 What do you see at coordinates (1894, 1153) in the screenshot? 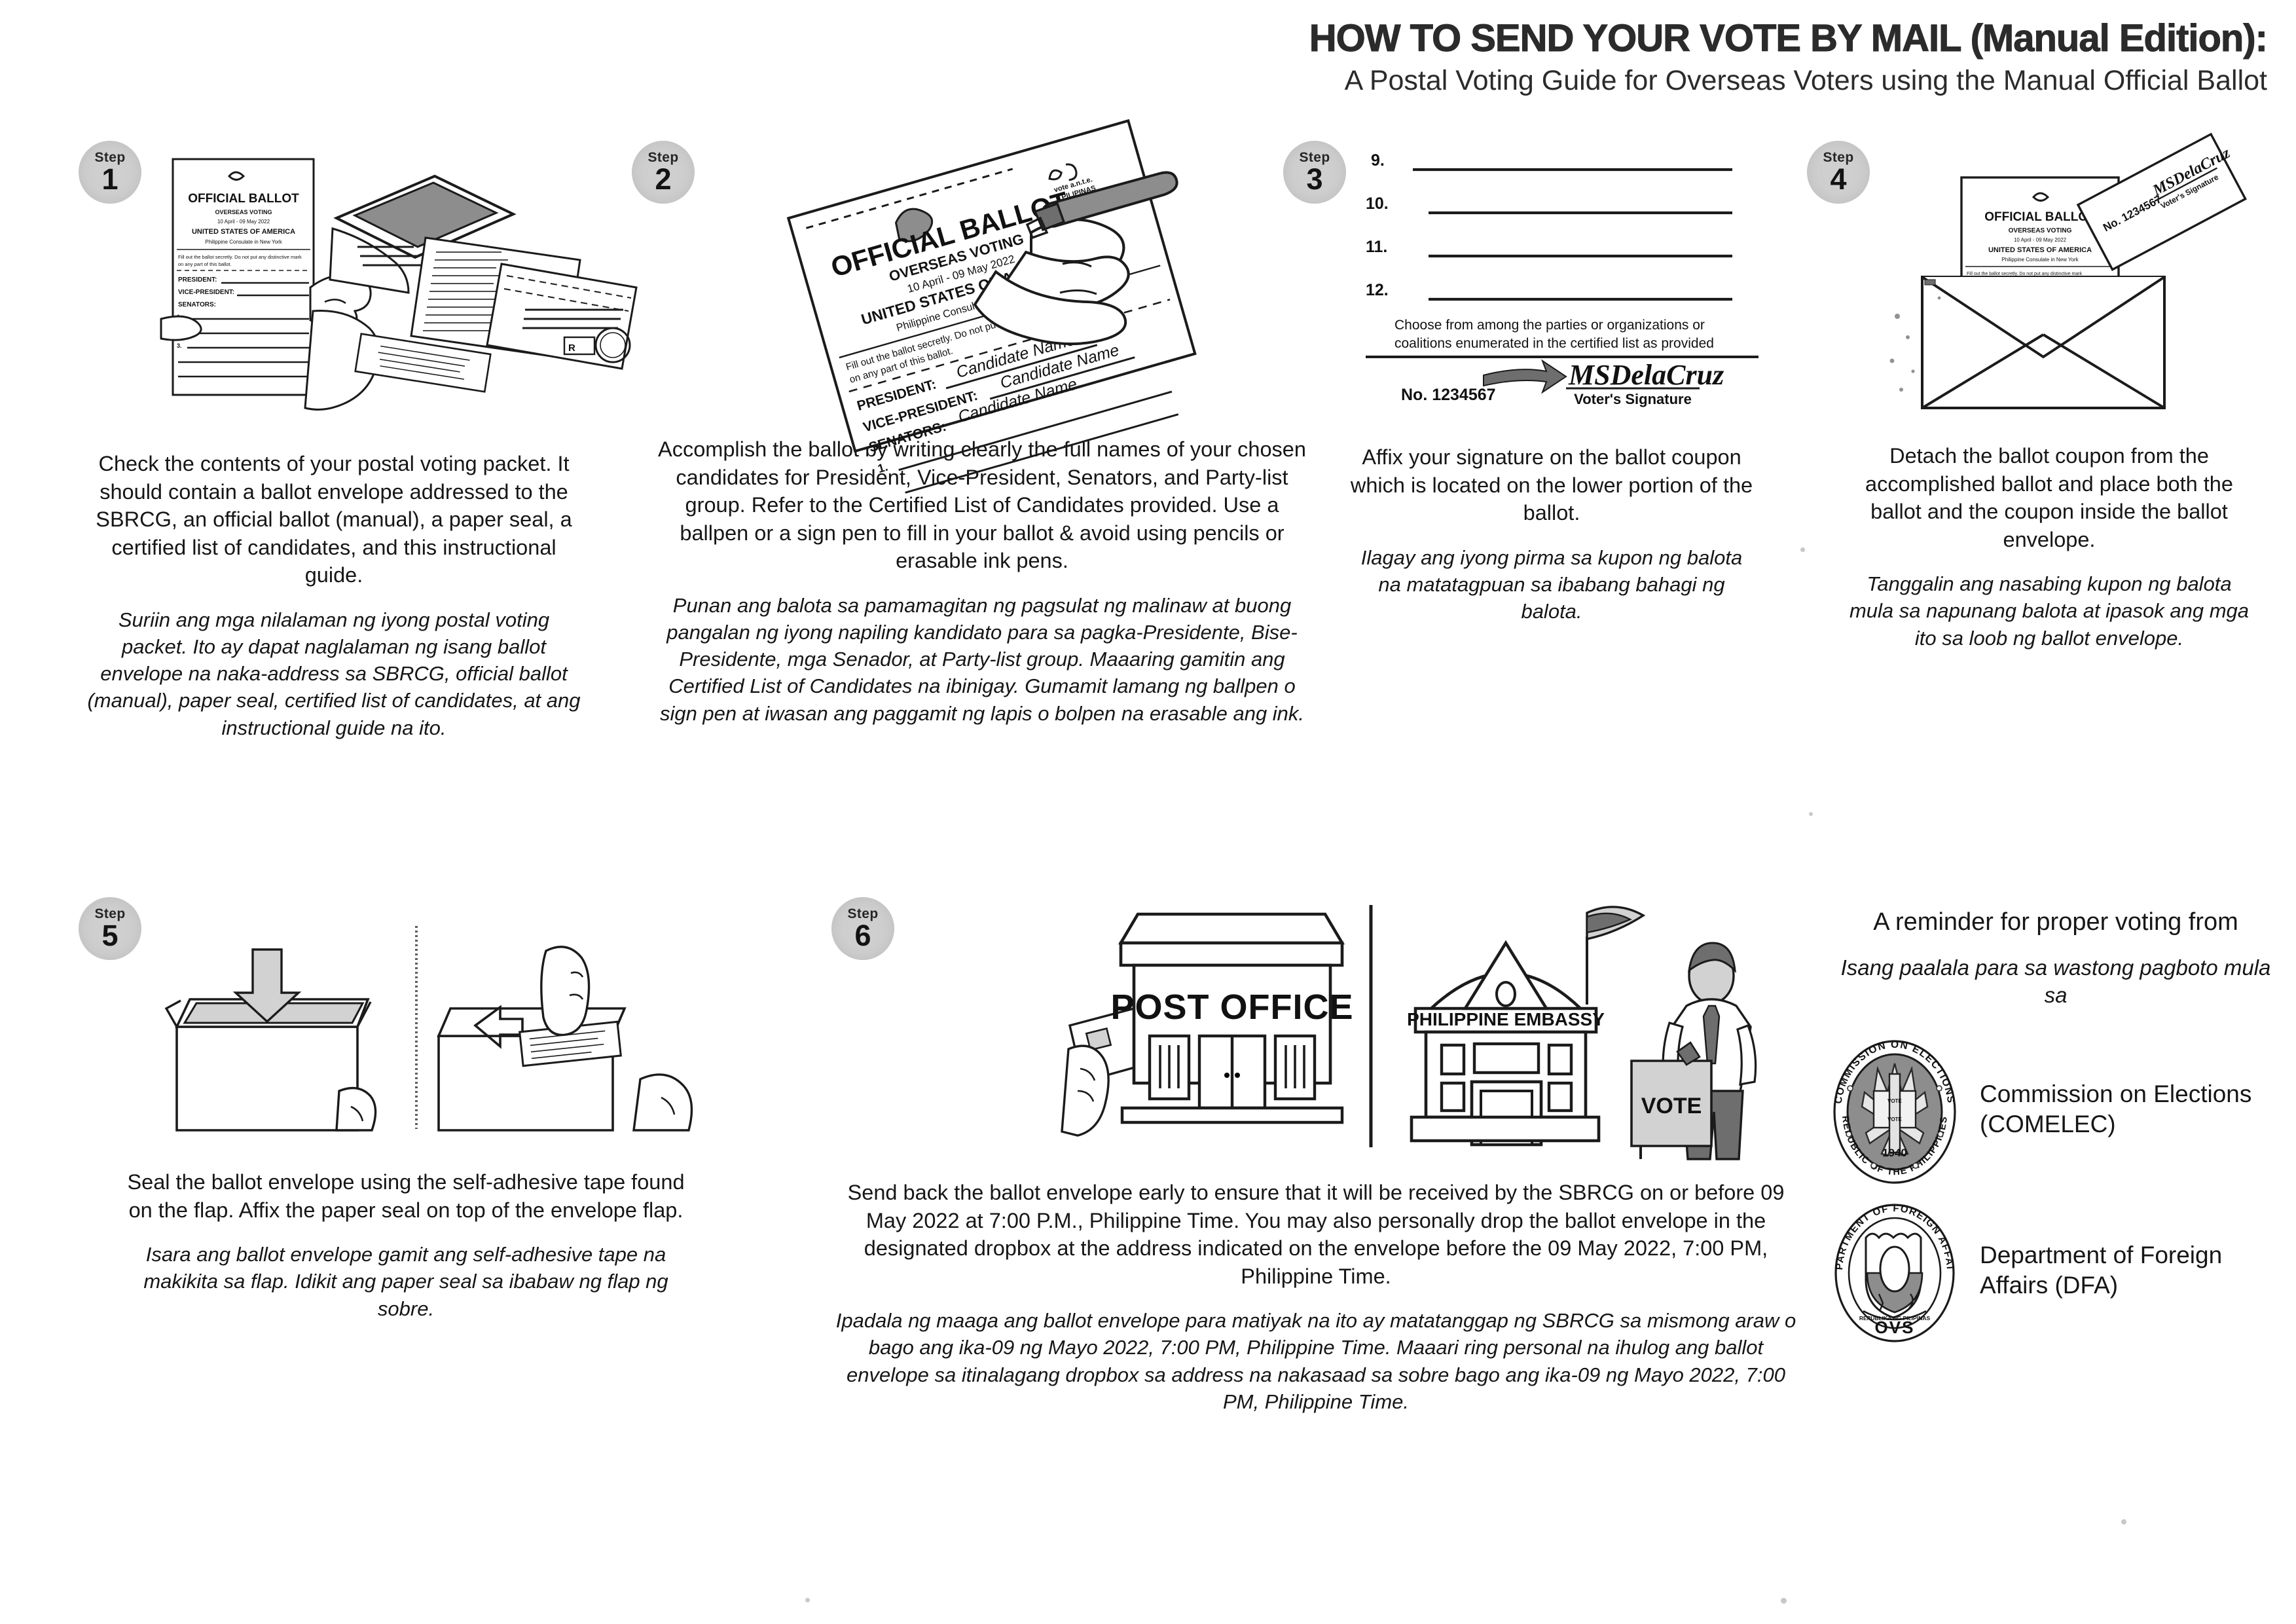
I see `comelec-seal-year: 1940` at bounding box center [1894, 1153].